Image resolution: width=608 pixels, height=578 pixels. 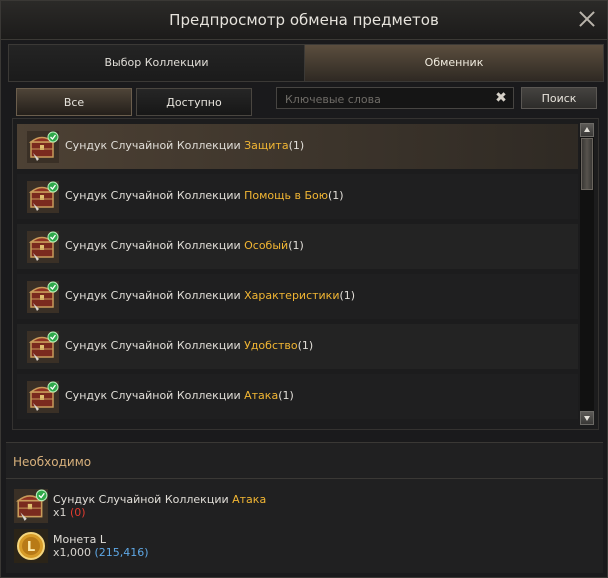 I want to click on scroll-thumb, so click(x=587, y=164).